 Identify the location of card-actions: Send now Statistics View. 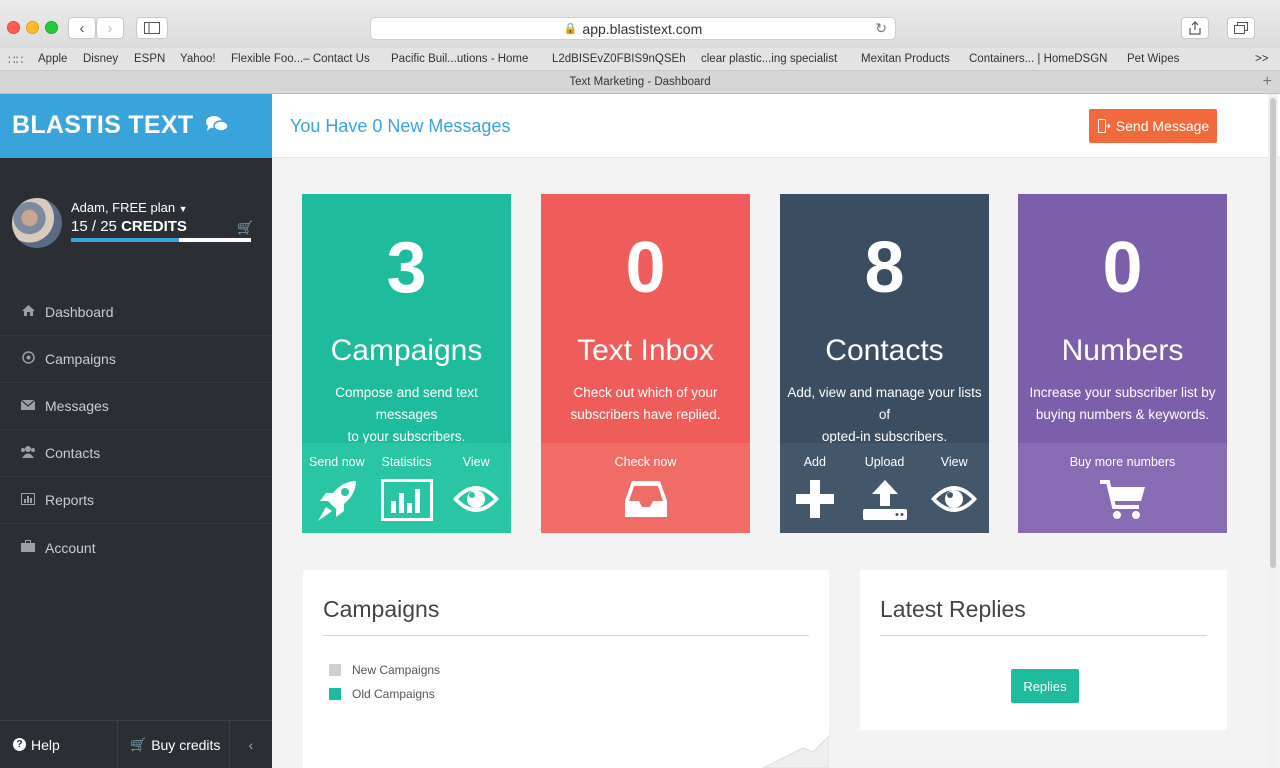
(406, 488).